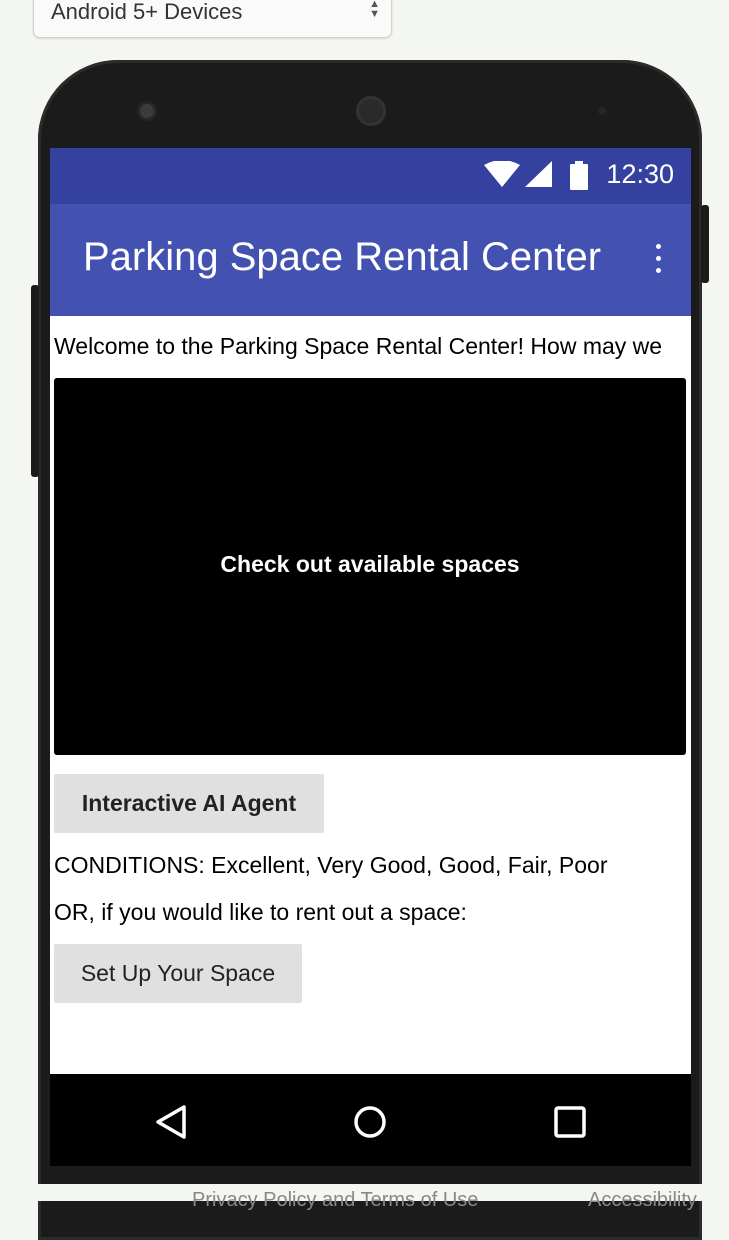 The width and height of the screenshot is (729, 1240). Describe the element at coordinates (640, 174) in the screenshot. I see `status-time: 12:30` at that location.